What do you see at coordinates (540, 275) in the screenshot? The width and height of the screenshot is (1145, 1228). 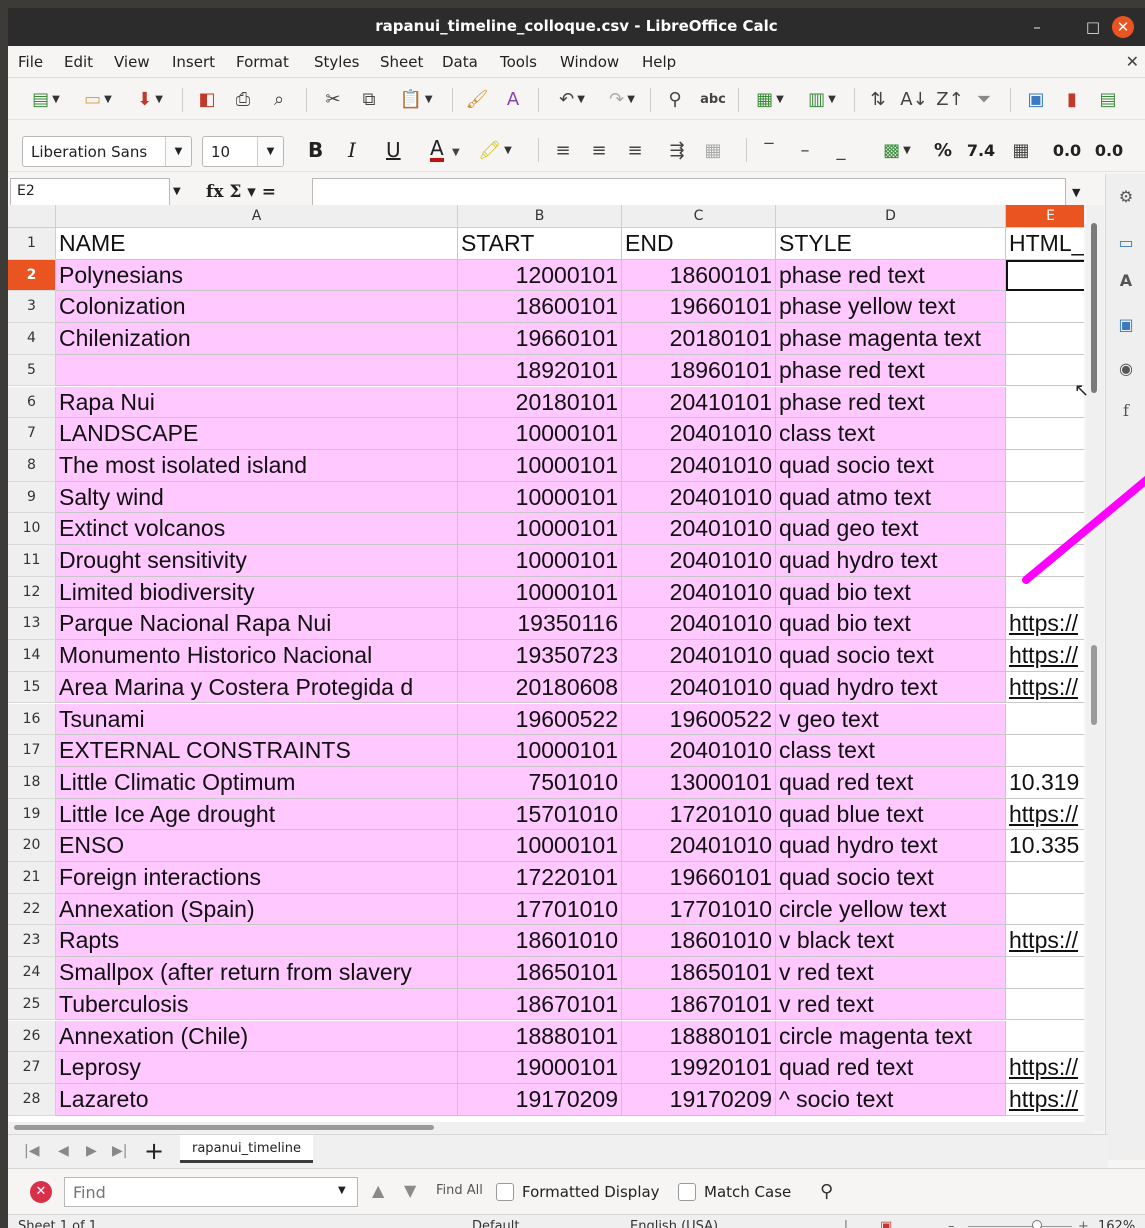 I see `cell-b2: 12000101` at bounding box center [540, 275].